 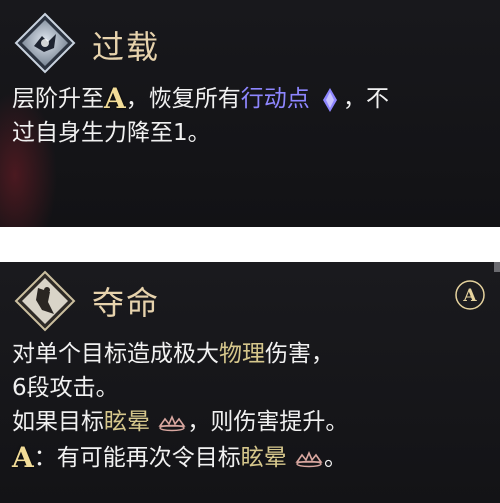 What do you see at coordinates (336, 458) in the screenshot?
I see `desc-text: 。` at bounding box center [336, 458].